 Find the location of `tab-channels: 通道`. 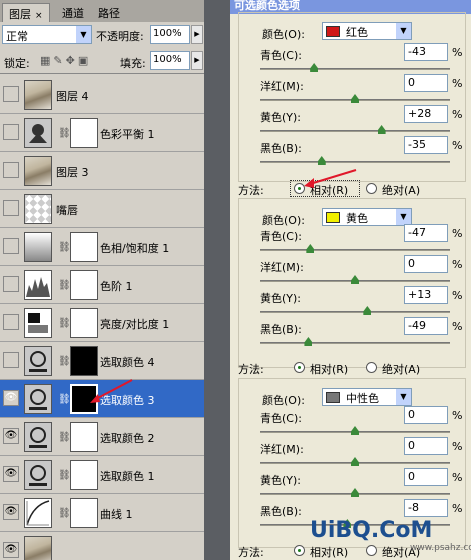

tab-channels: 通道 is located at coordinates (73, 12).